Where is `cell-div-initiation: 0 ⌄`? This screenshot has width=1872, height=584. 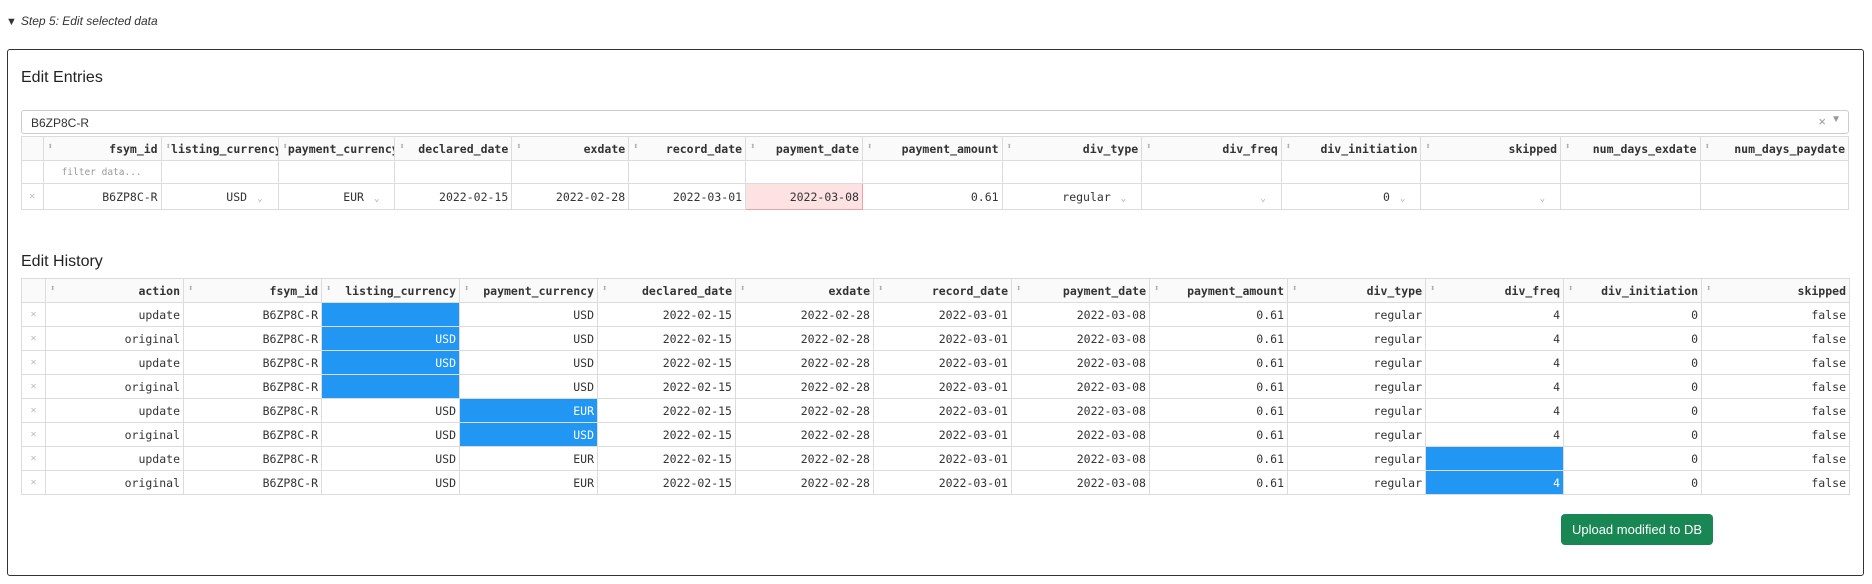
cell-div-initiation: 0 ⌄ is located at coordinates (1351, 196).